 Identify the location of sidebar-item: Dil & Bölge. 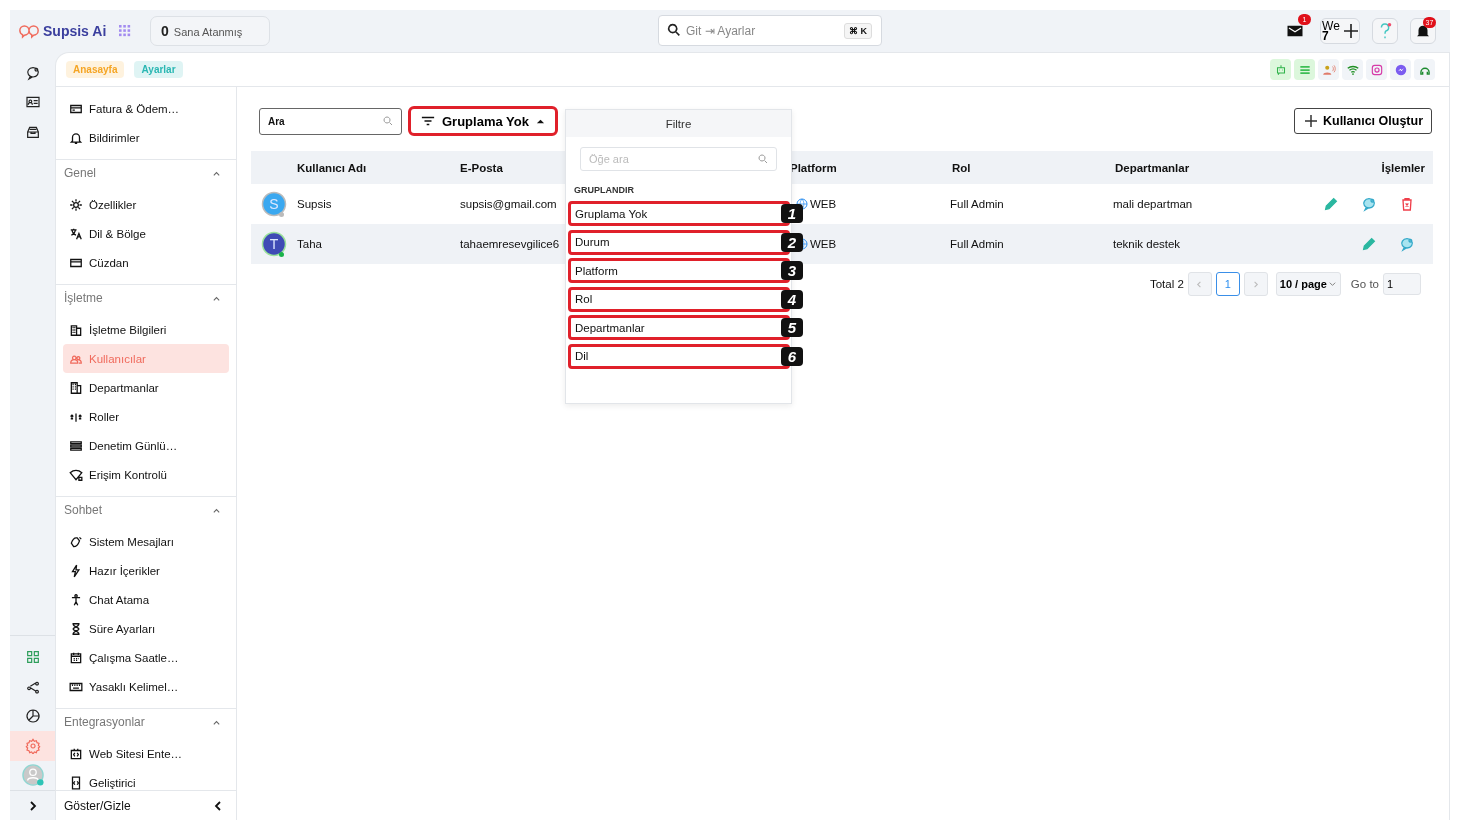
(146, 233).